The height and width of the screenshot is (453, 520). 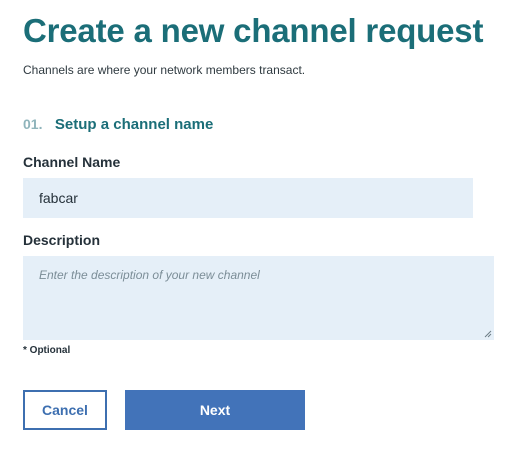 I want to click on optional-note: * Optional, so click(x=47, y=350).